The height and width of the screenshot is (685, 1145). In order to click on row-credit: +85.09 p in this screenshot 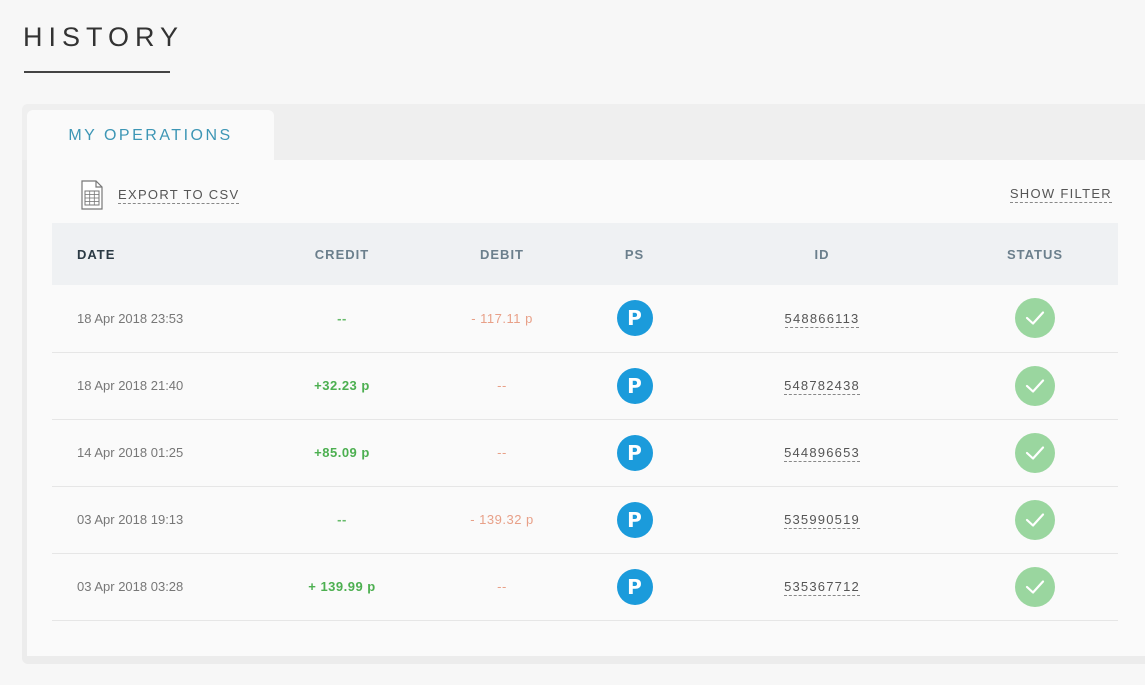, I will do `click(342, 452)`.